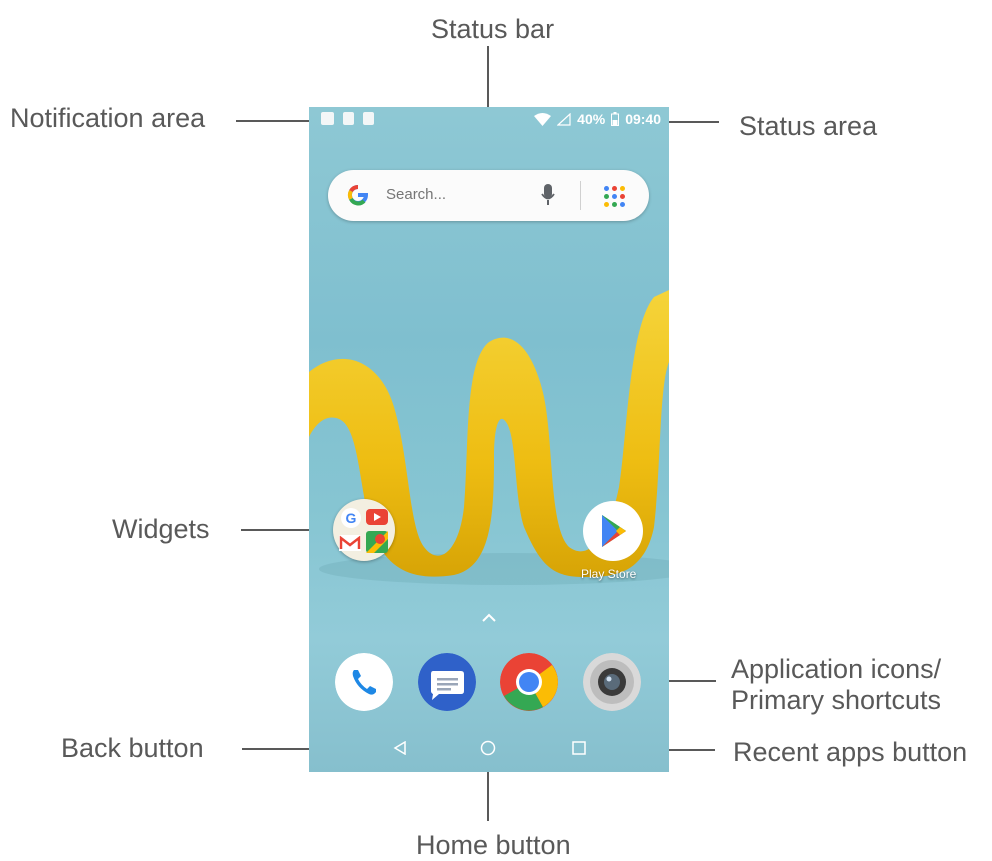 This screenshot has width=992, height=861. I want to click on cell-signal-icon, so click(564, 119).